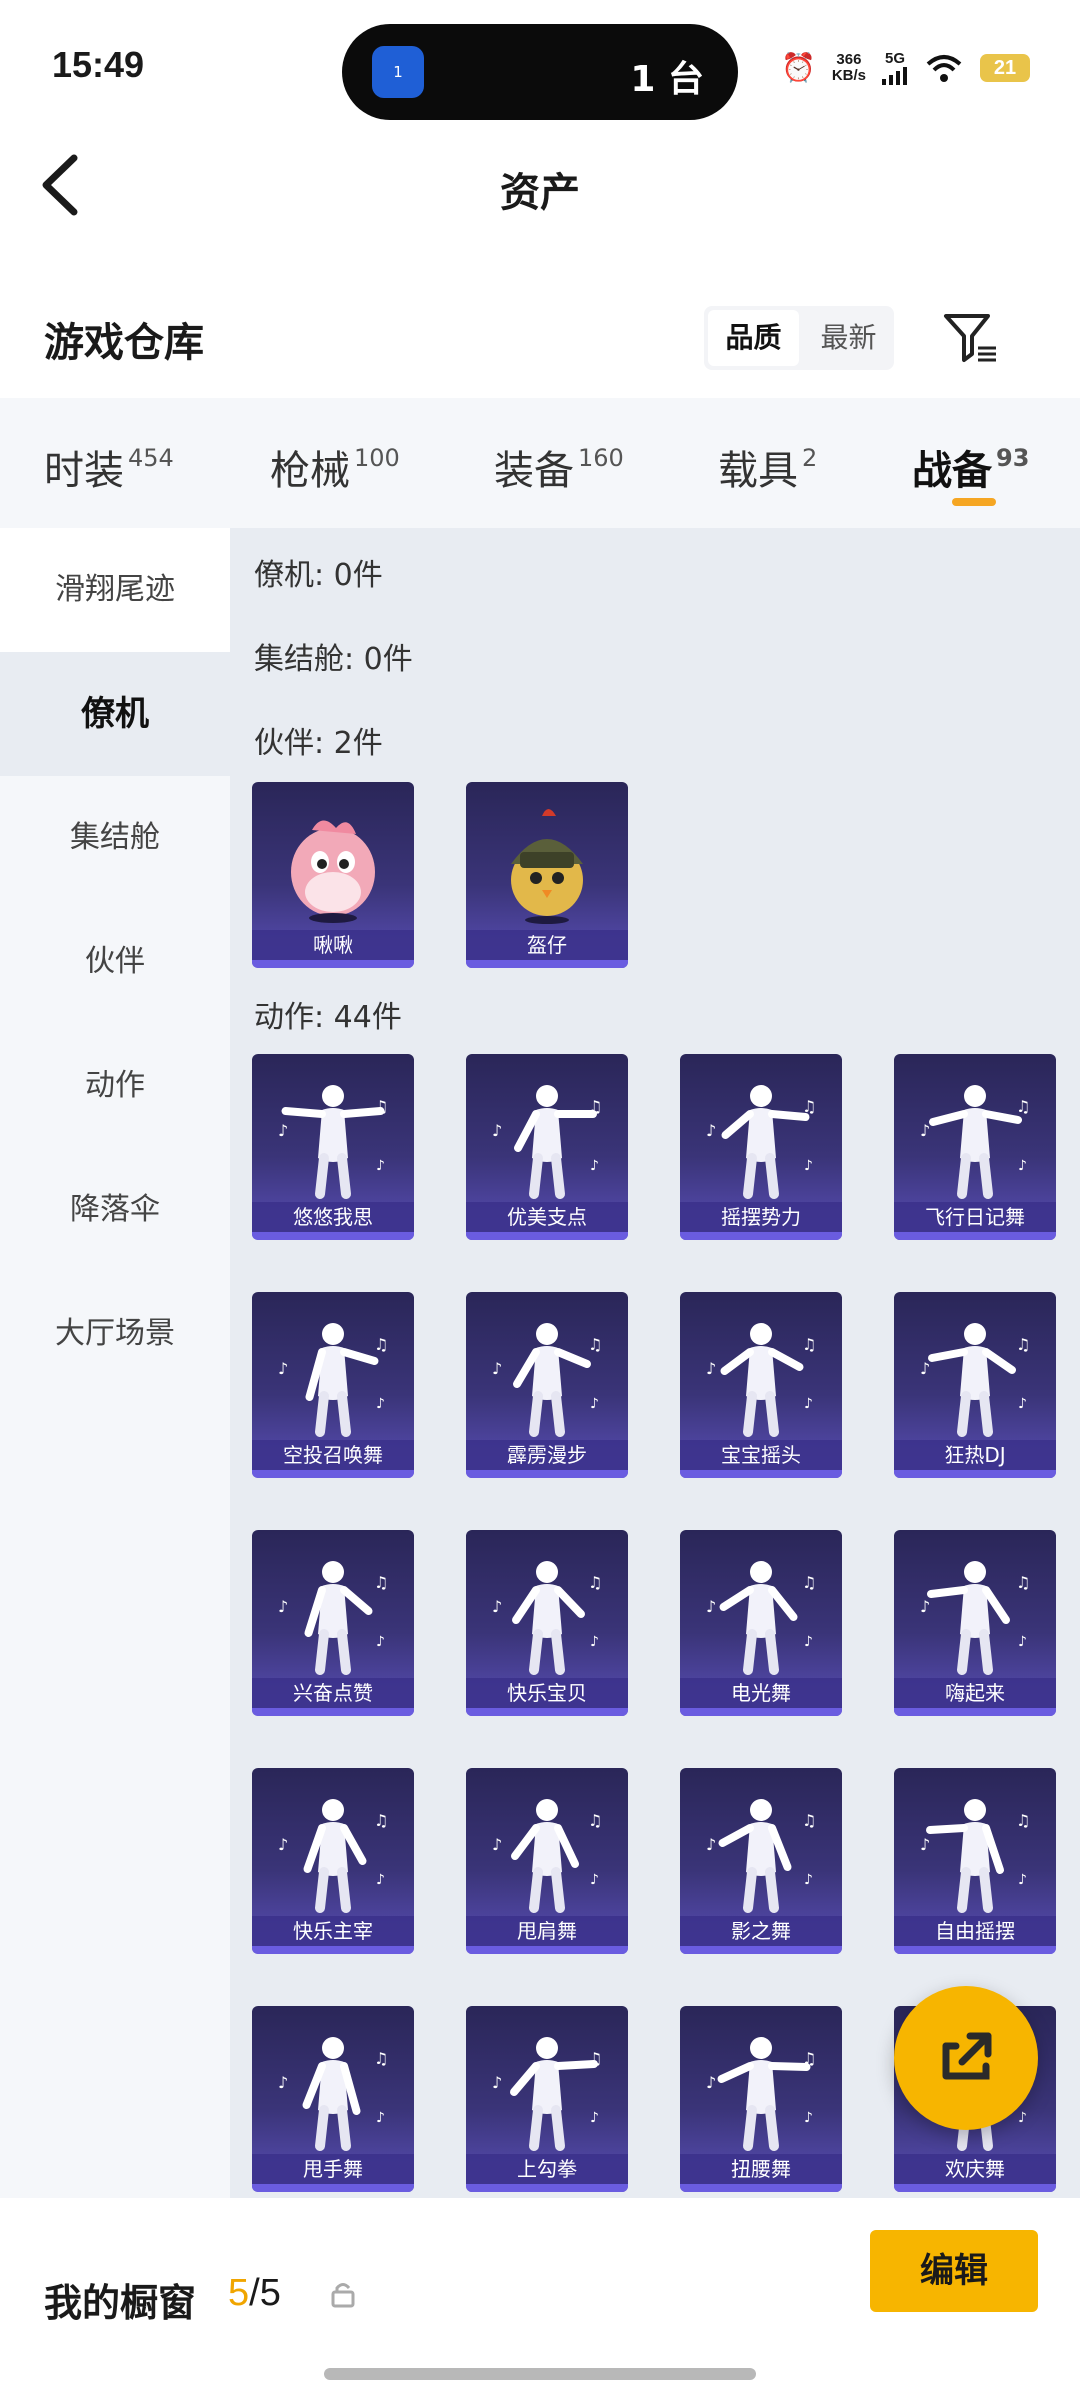  I want to click on tab-vehicles: 载具 2, so click(767, 467).